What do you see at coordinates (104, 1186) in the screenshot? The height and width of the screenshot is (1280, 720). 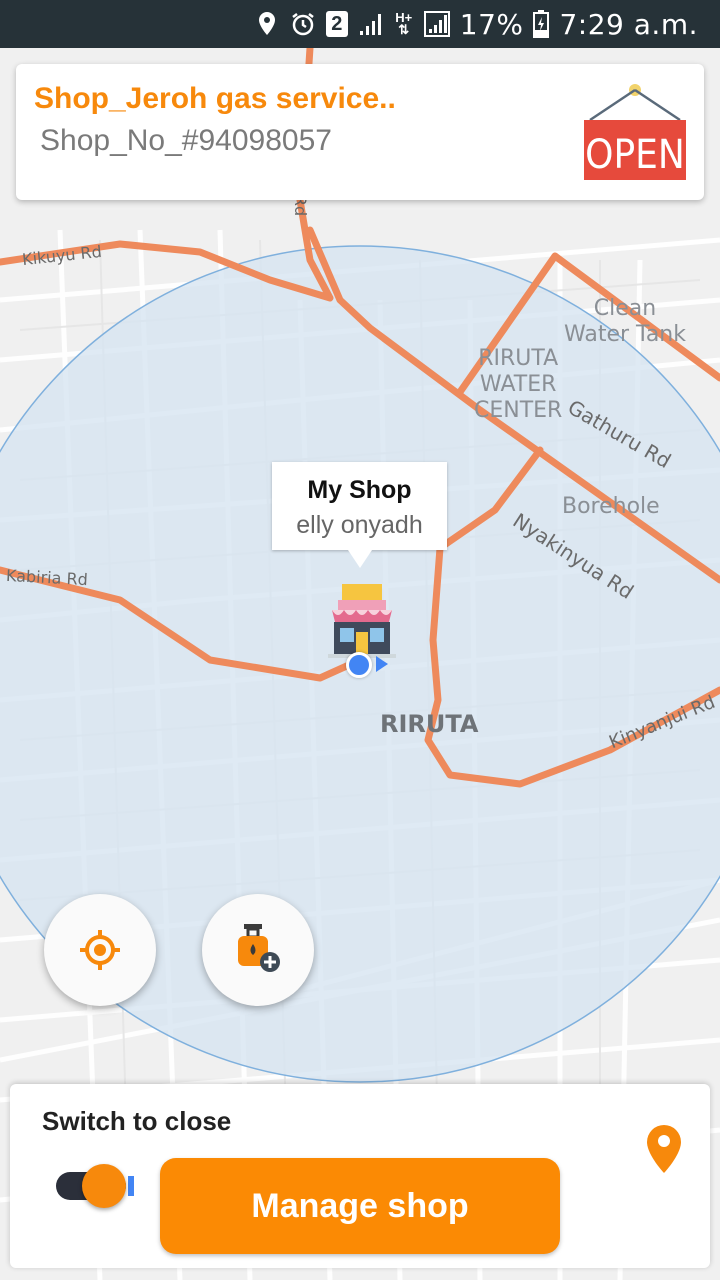 I see `toggle-thumb` at bounding box center [104, 1186].